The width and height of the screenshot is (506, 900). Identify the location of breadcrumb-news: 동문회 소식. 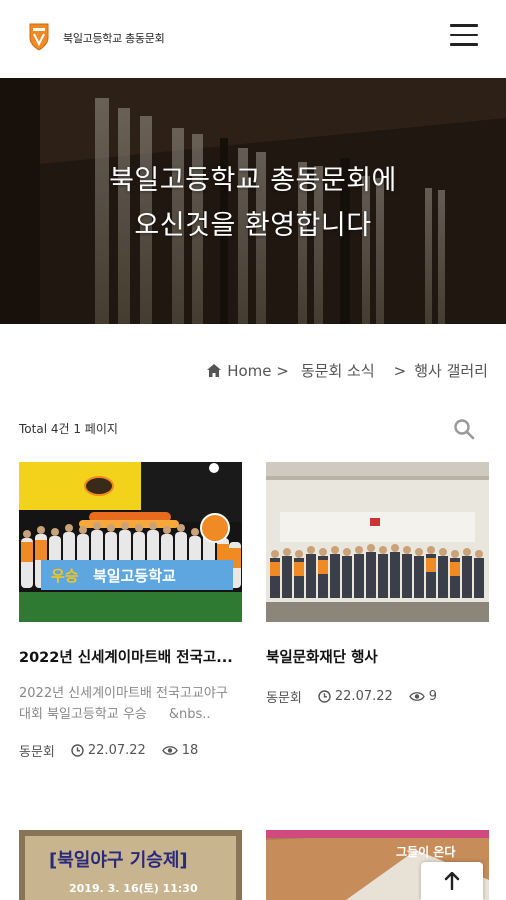
(338, 370).